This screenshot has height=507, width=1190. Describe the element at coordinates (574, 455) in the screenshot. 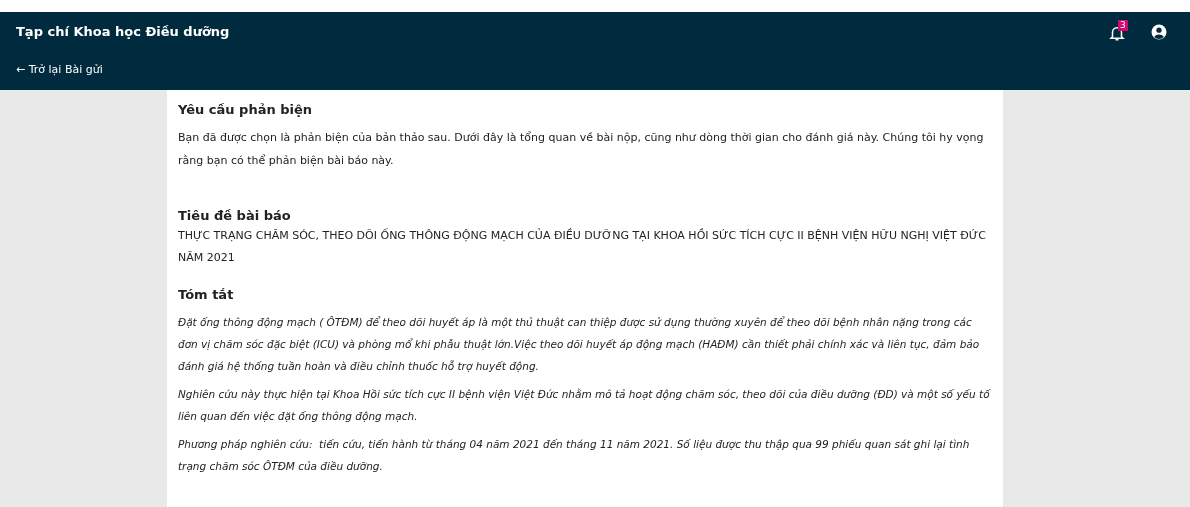

I see `abstract-paragraph: Phương pháp nghiên cứu: tiến cứu, tiến hành từ tháng 04 năm 2021 đến tháng 11 năm 2021. Số liệu được thu thập qua 99 phiếu quan sát ghi lại tình trạng chăm sóc ÔTĐM của điều dưỡng.` at that location.